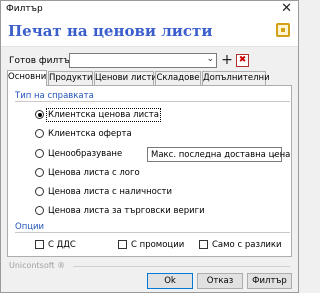 This screenshot has height=293, width=320. Describe the element at coordinates (125, 78) in the screenshot. I see `tab-price-lists: Ценови листи` at that location.